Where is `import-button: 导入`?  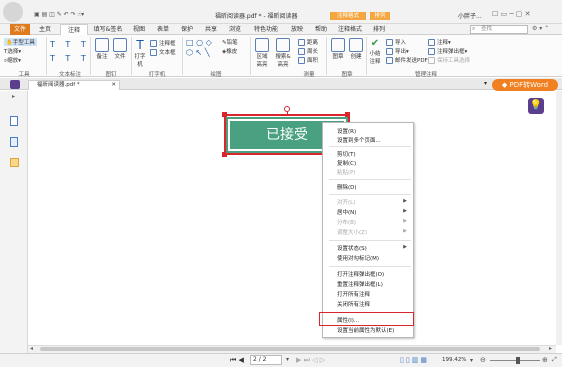
import-button: 导入 is located at coordinates (396, 42).